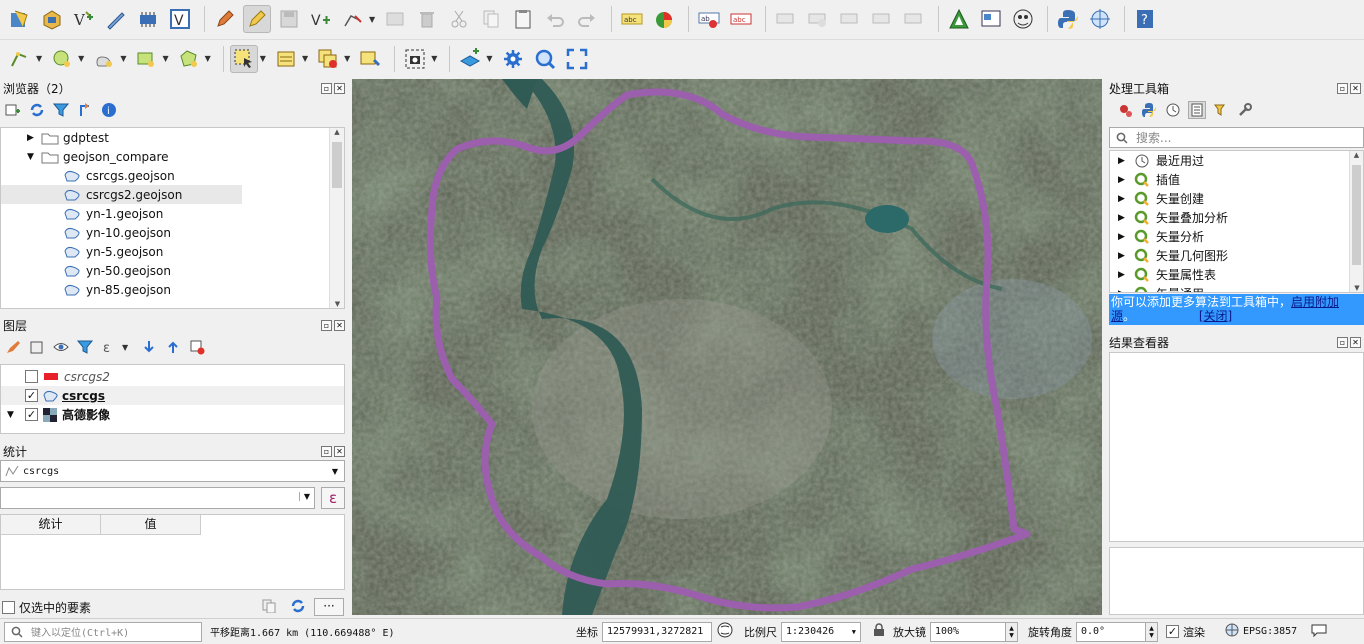 This screenshot has height=644, width=1364. Describe the element at coordinates (1236, 447) in the screenshot. I see `results-list` at that location.